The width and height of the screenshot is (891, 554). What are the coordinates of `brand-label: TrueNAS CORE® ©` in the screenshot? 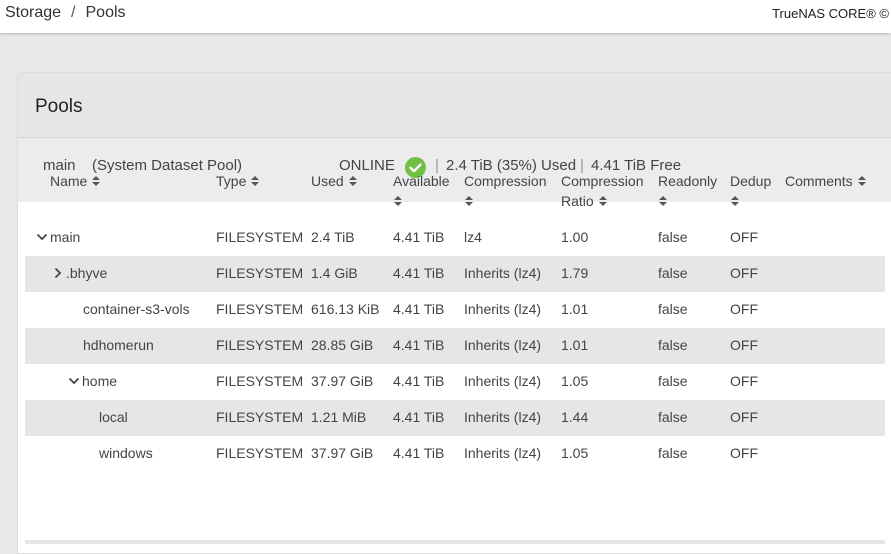 It's located at (830, 13).